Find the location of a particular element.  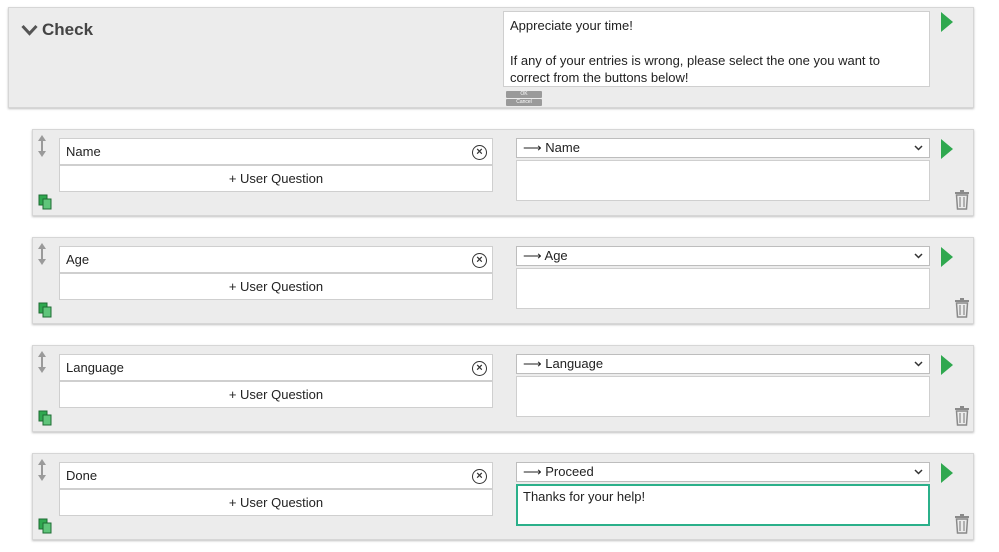

option-name-field: Age is located at coordinates (276, 259).